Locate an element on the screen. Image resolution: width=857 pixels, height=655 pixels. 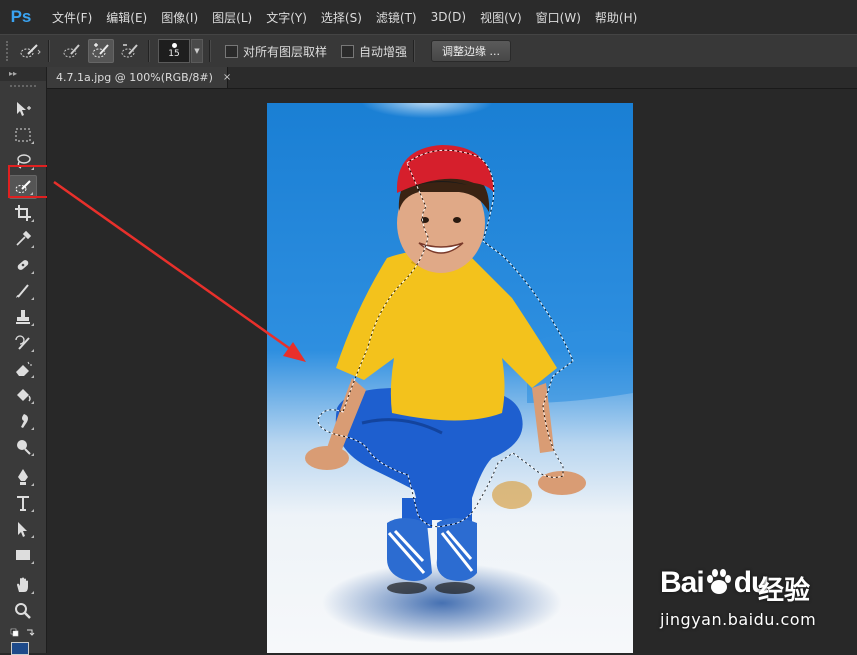
eyedropper-icon is located at coordinates (24, 238).